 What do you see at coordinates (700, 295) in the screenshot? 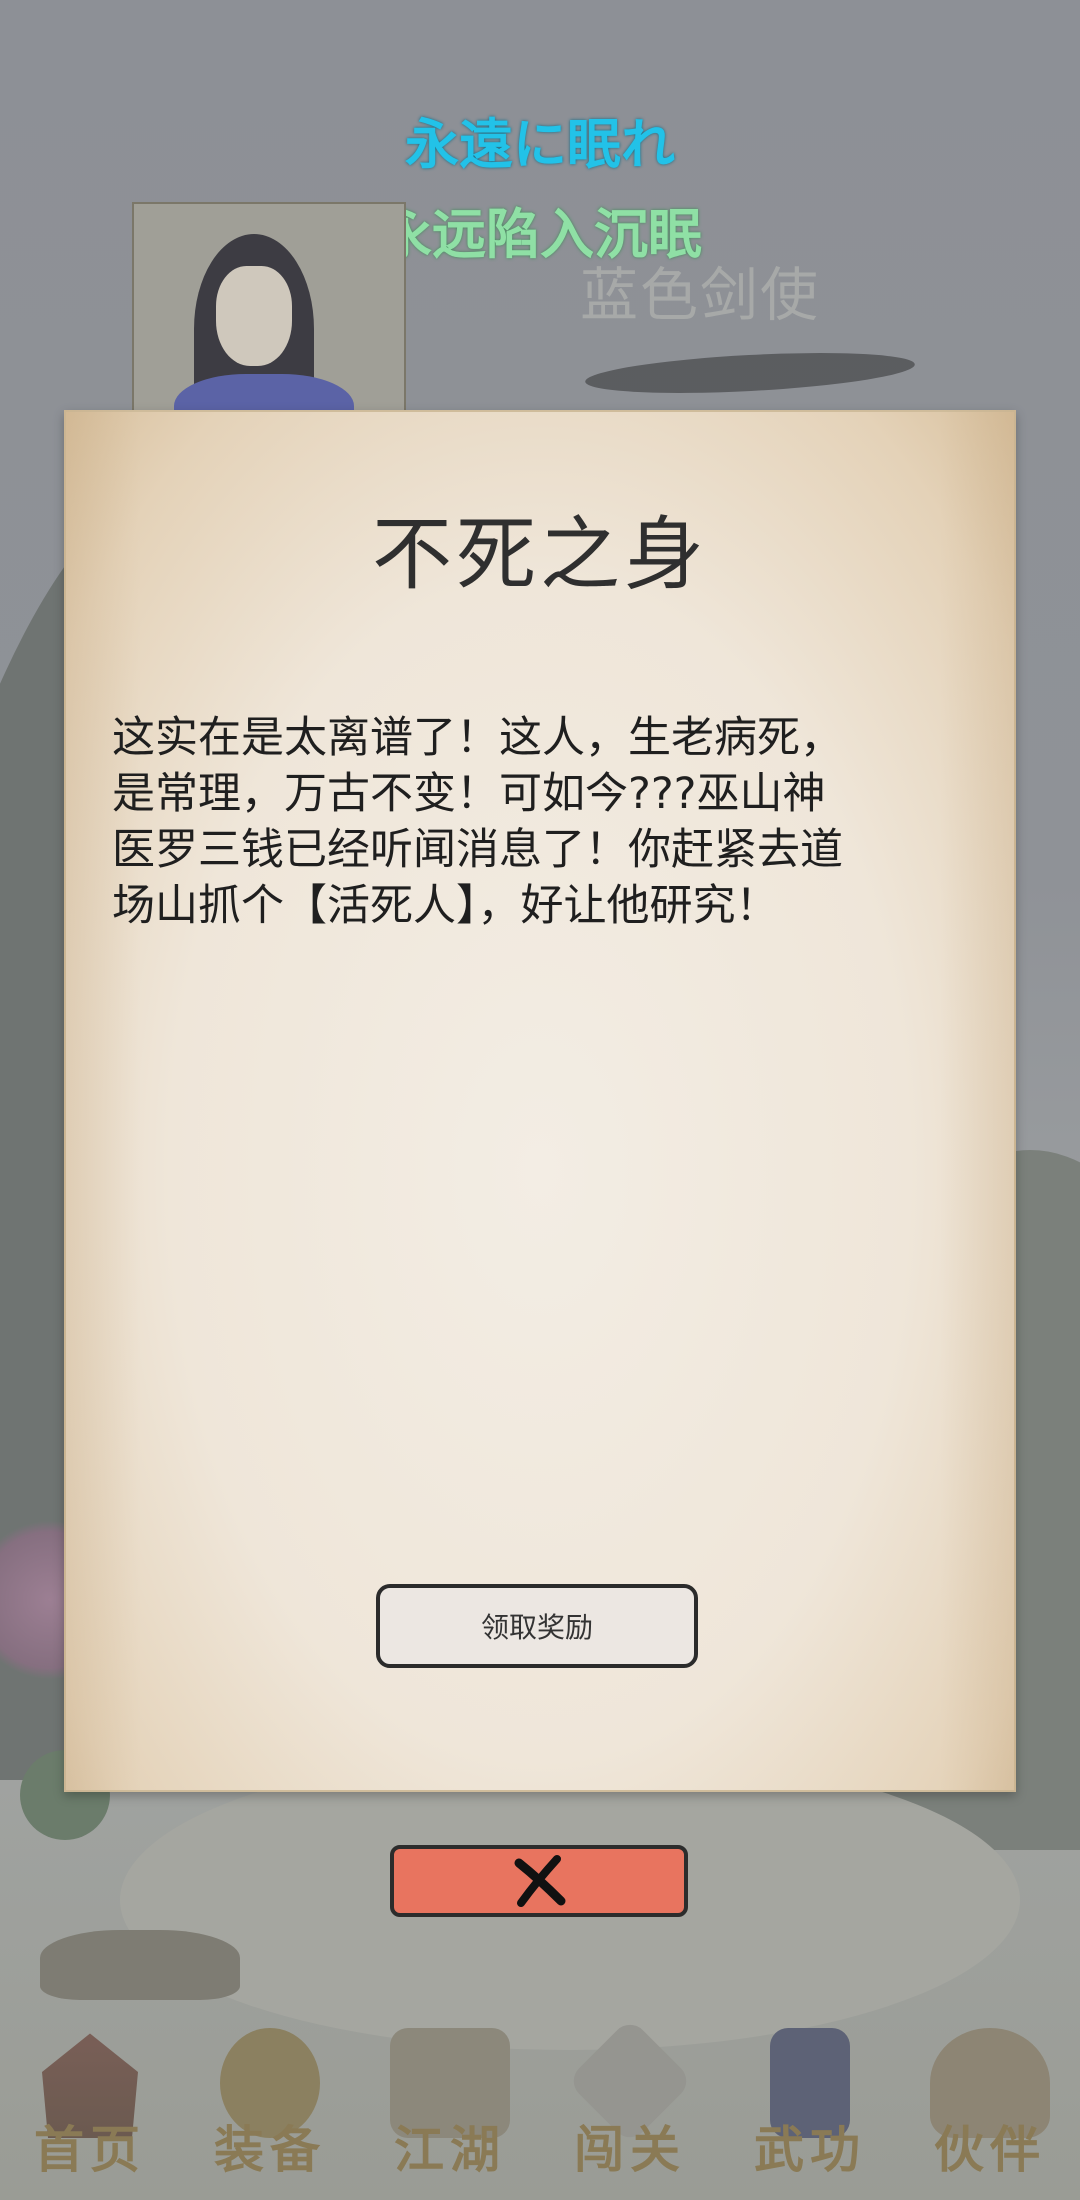
I see `character-name: 蓝色剑使` at bounding box center [700, 295].